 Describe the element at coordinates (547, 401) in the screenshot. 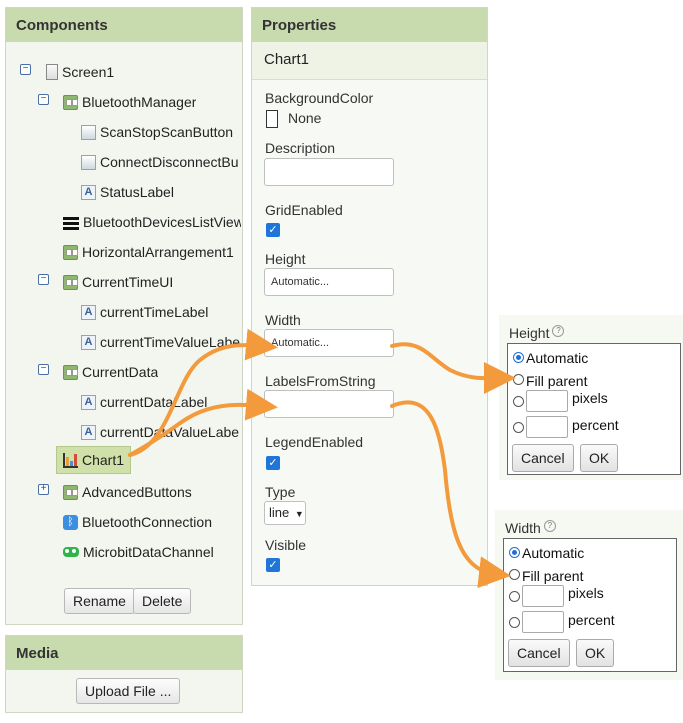

I see `height-pixels-input` at that location.